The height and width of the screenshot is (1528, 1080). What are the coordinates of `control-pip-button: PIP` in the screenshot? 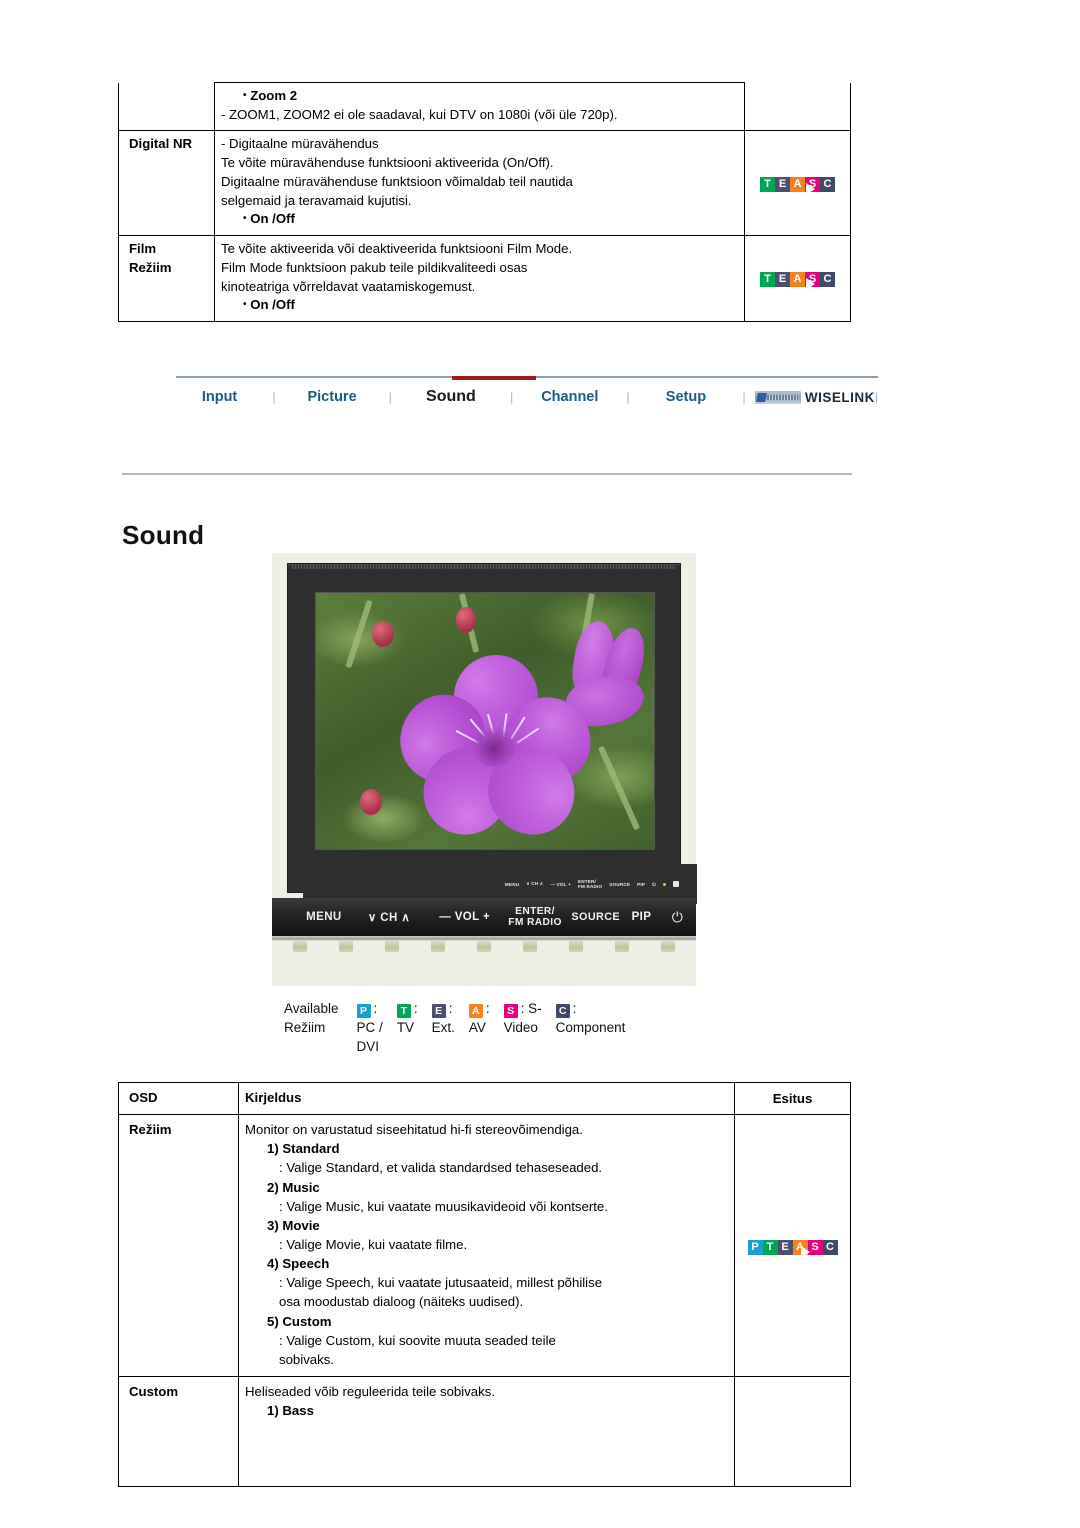 It's located at (641, 917).